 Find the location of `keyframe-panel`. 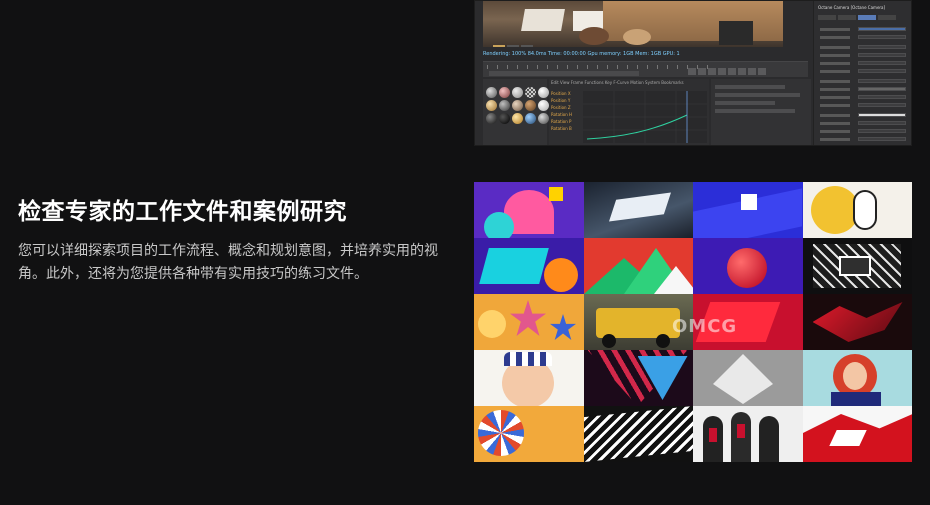

keyframe-panel is located at coordinates (761, 112).